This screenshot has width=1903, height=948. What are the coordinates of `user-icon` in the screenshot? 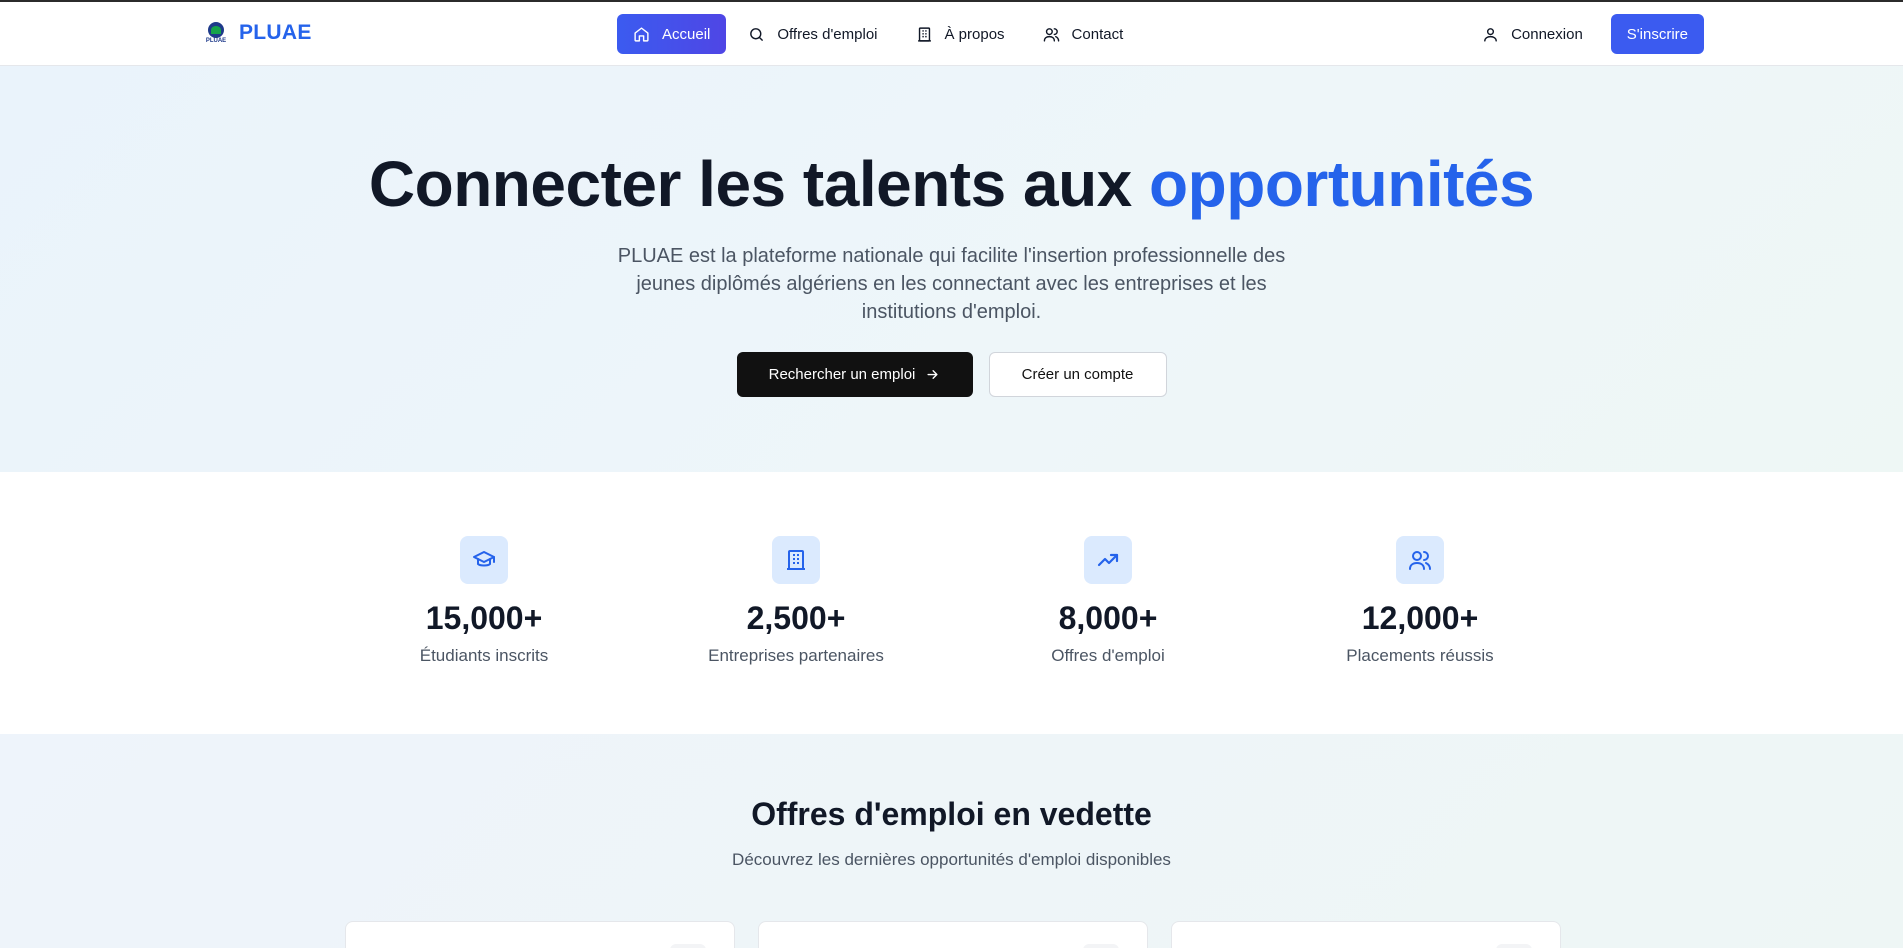 It's located at (1490, 34).